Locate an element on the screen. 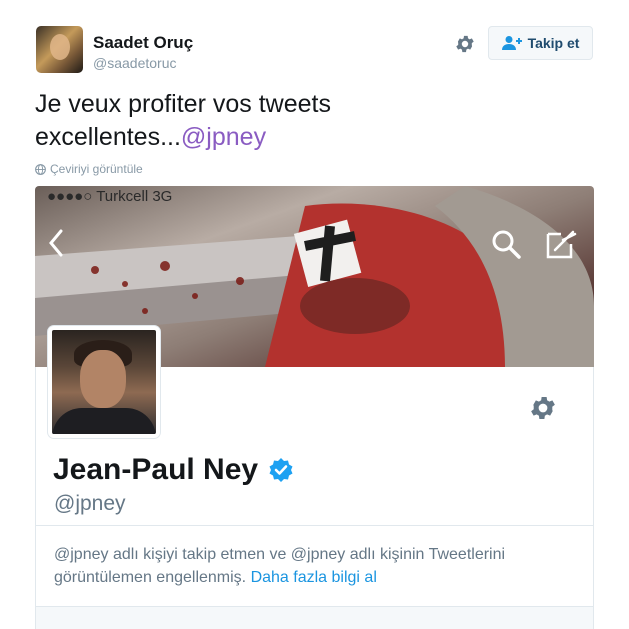  divider is located at coordinates (314, 525).